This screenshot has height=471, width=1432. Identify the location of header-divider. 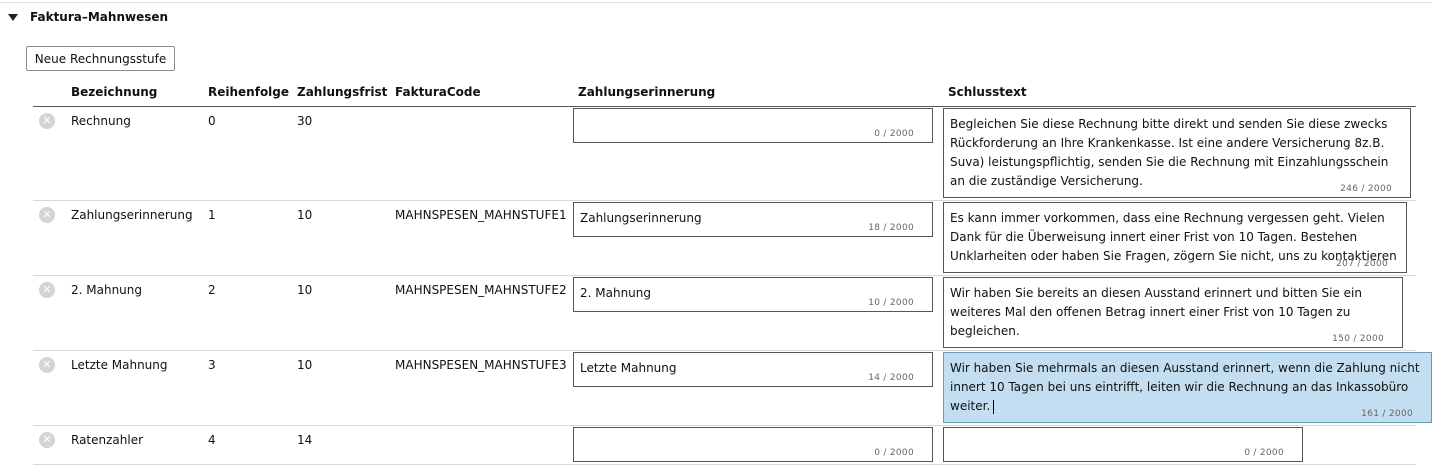
(724, 106).